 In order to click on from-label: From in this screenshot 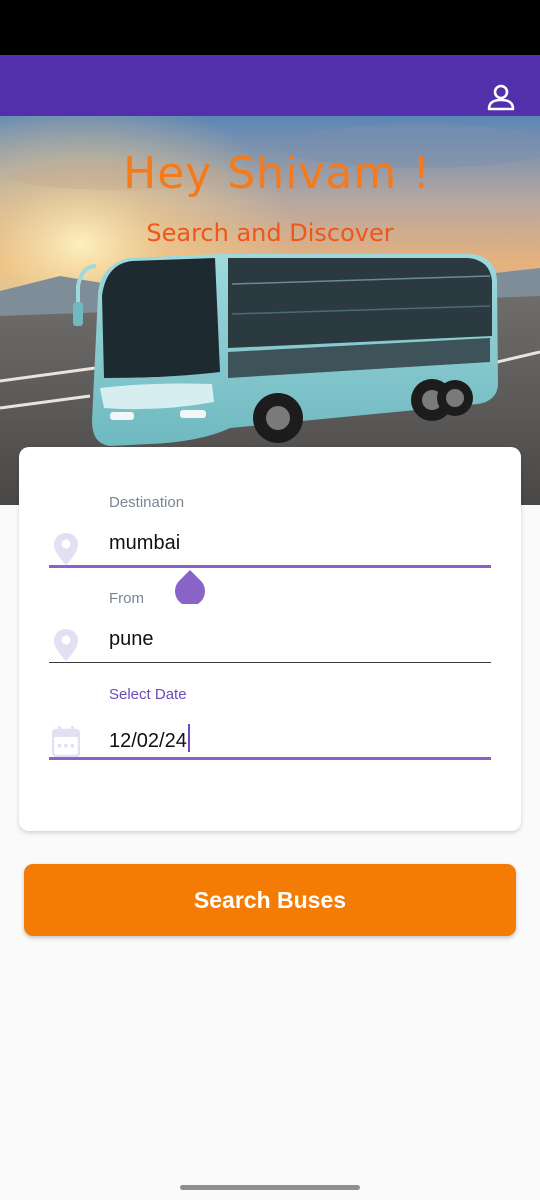, I will do `click(126, 598)`.